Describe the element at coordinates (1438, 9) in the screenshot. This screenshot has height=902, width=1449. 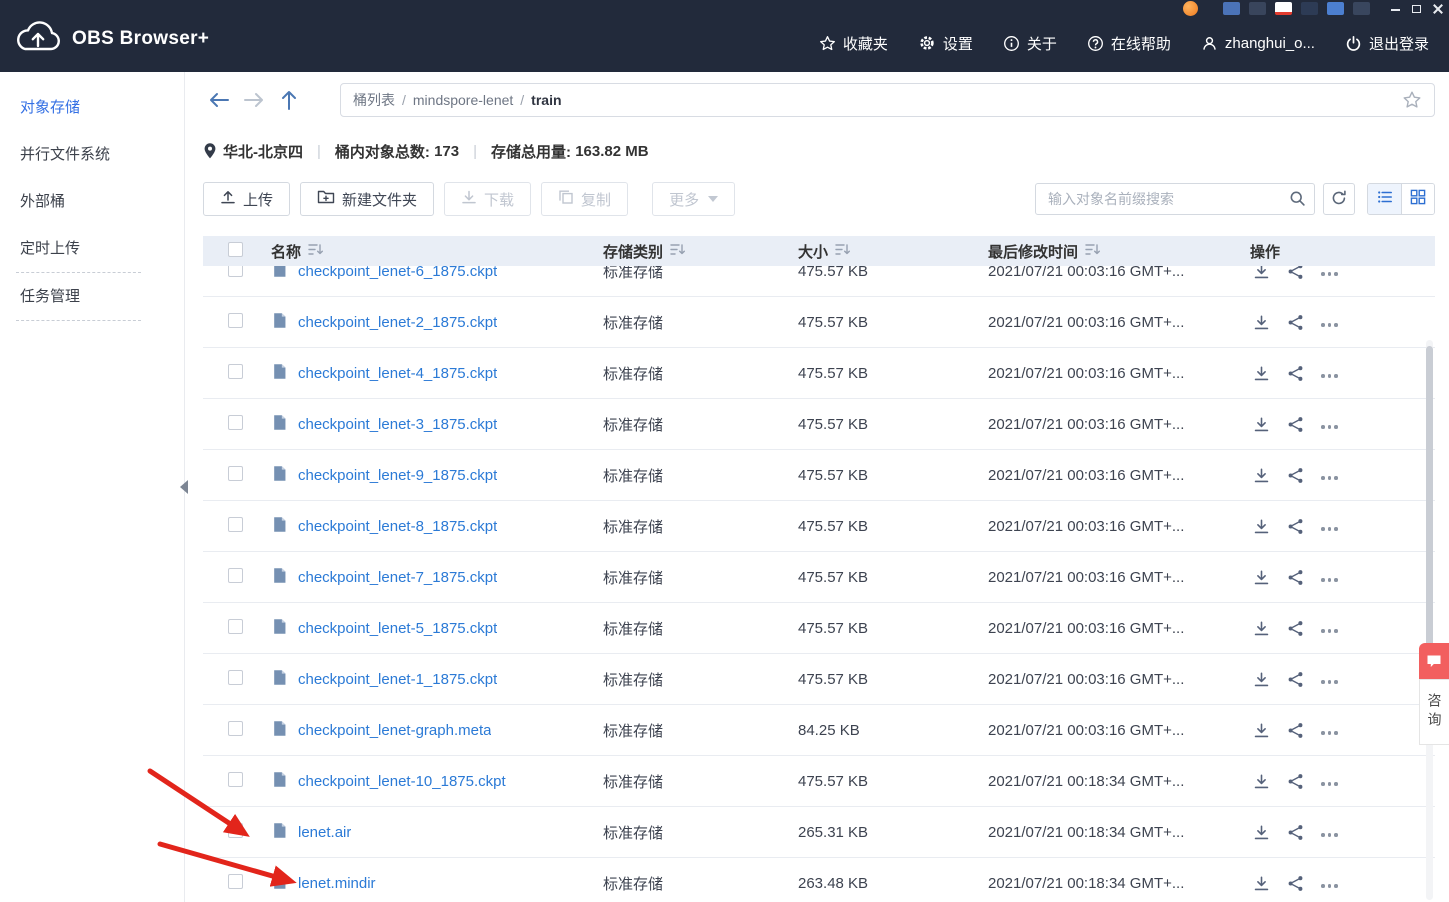
I see `close-icon` at that location.